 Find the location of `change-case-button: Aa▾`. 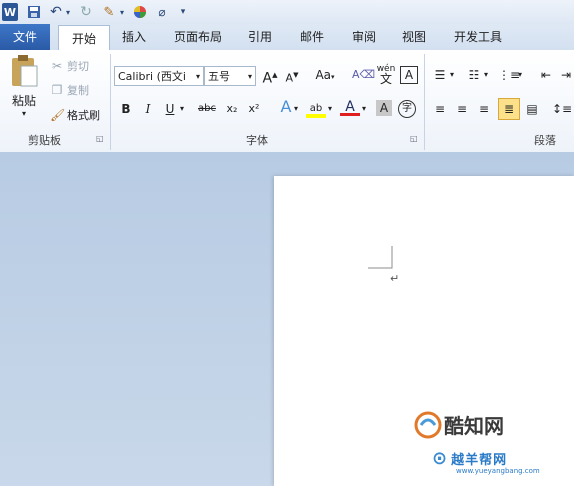

change-case-button: Aa▾ is located at coordinates (325, 75).